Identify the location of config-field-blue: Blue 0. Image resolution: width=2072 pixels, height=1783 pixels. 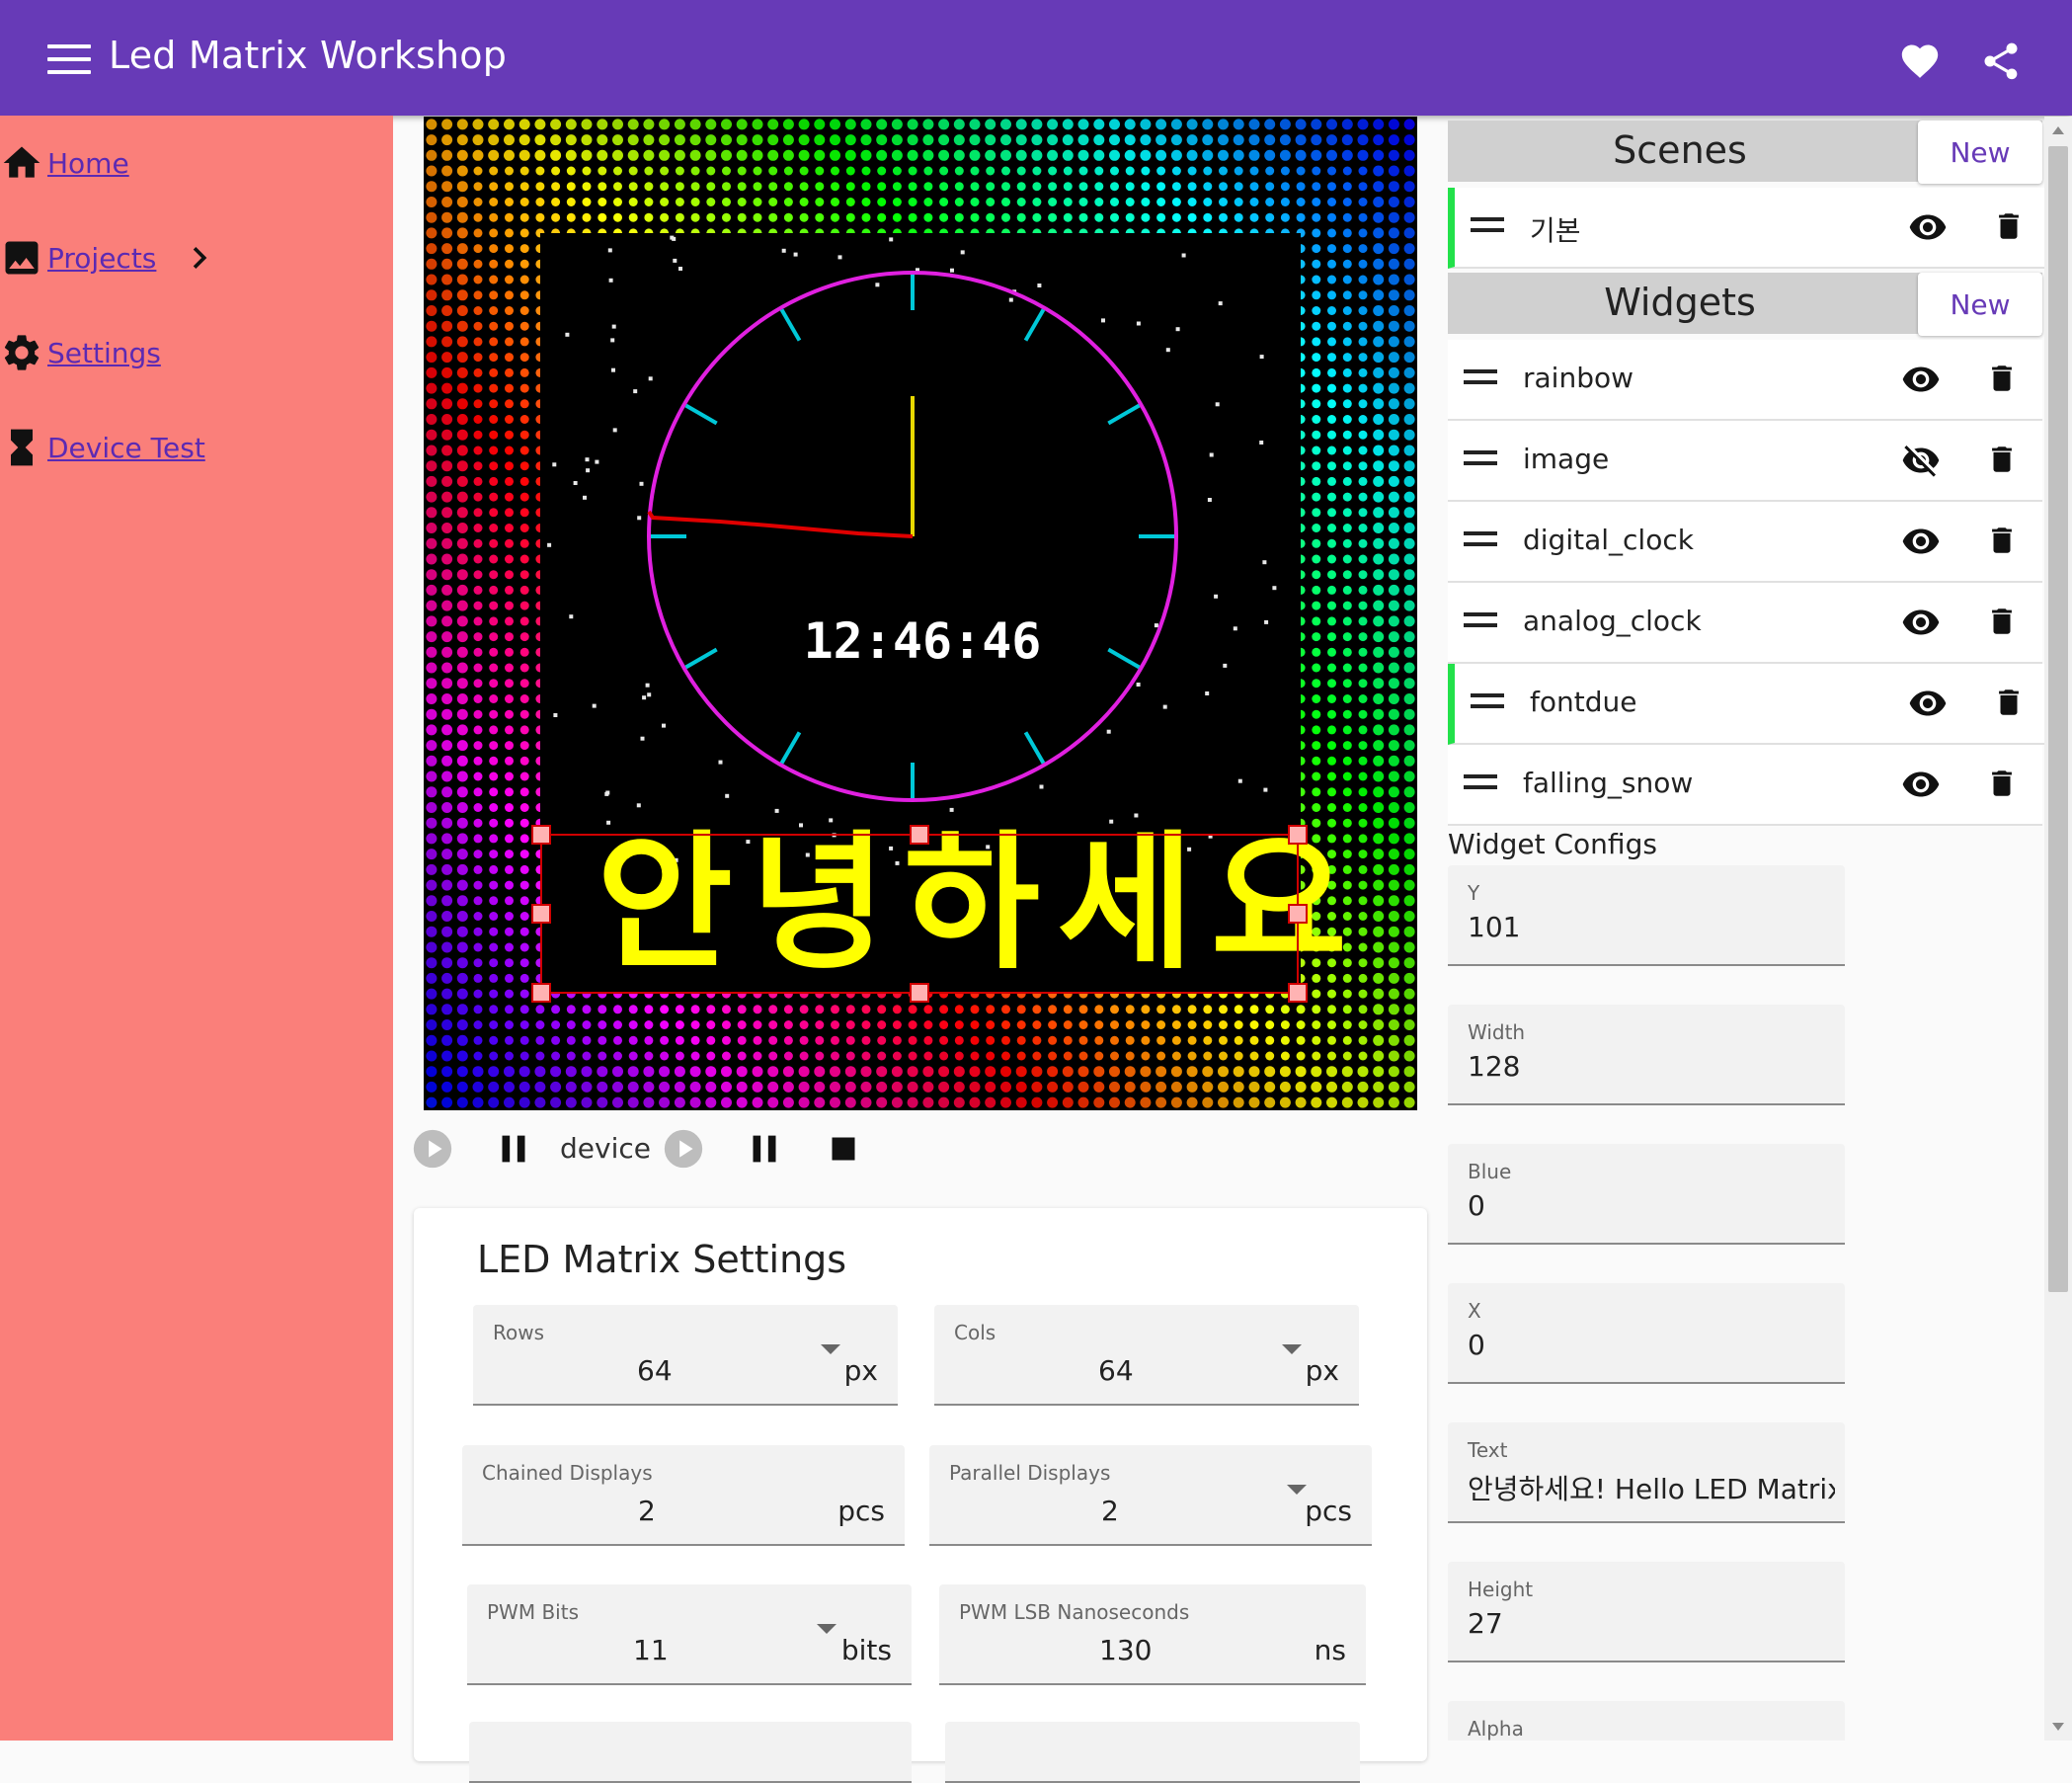
(1646, 1194).